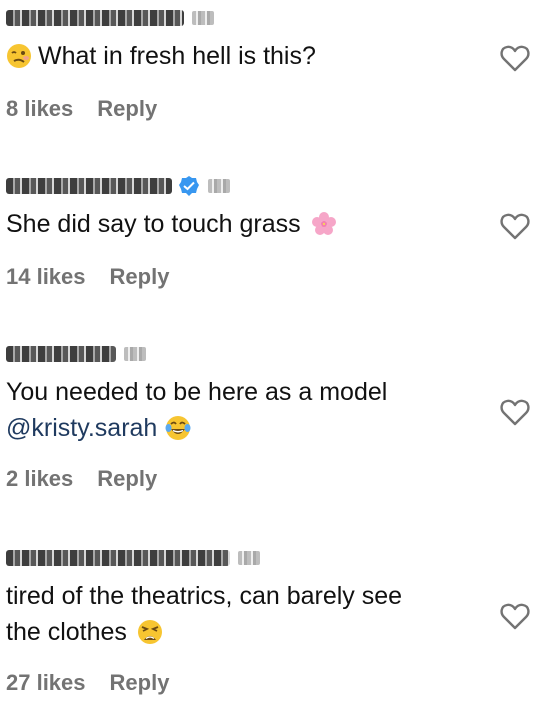 Image resolution: width=556 pixels, height=716 pixels. Describe the element at coordinates (204, 596) in the screenshot. I see `comment-text-line-1: tired of the theatrics, can barely see` at that location.